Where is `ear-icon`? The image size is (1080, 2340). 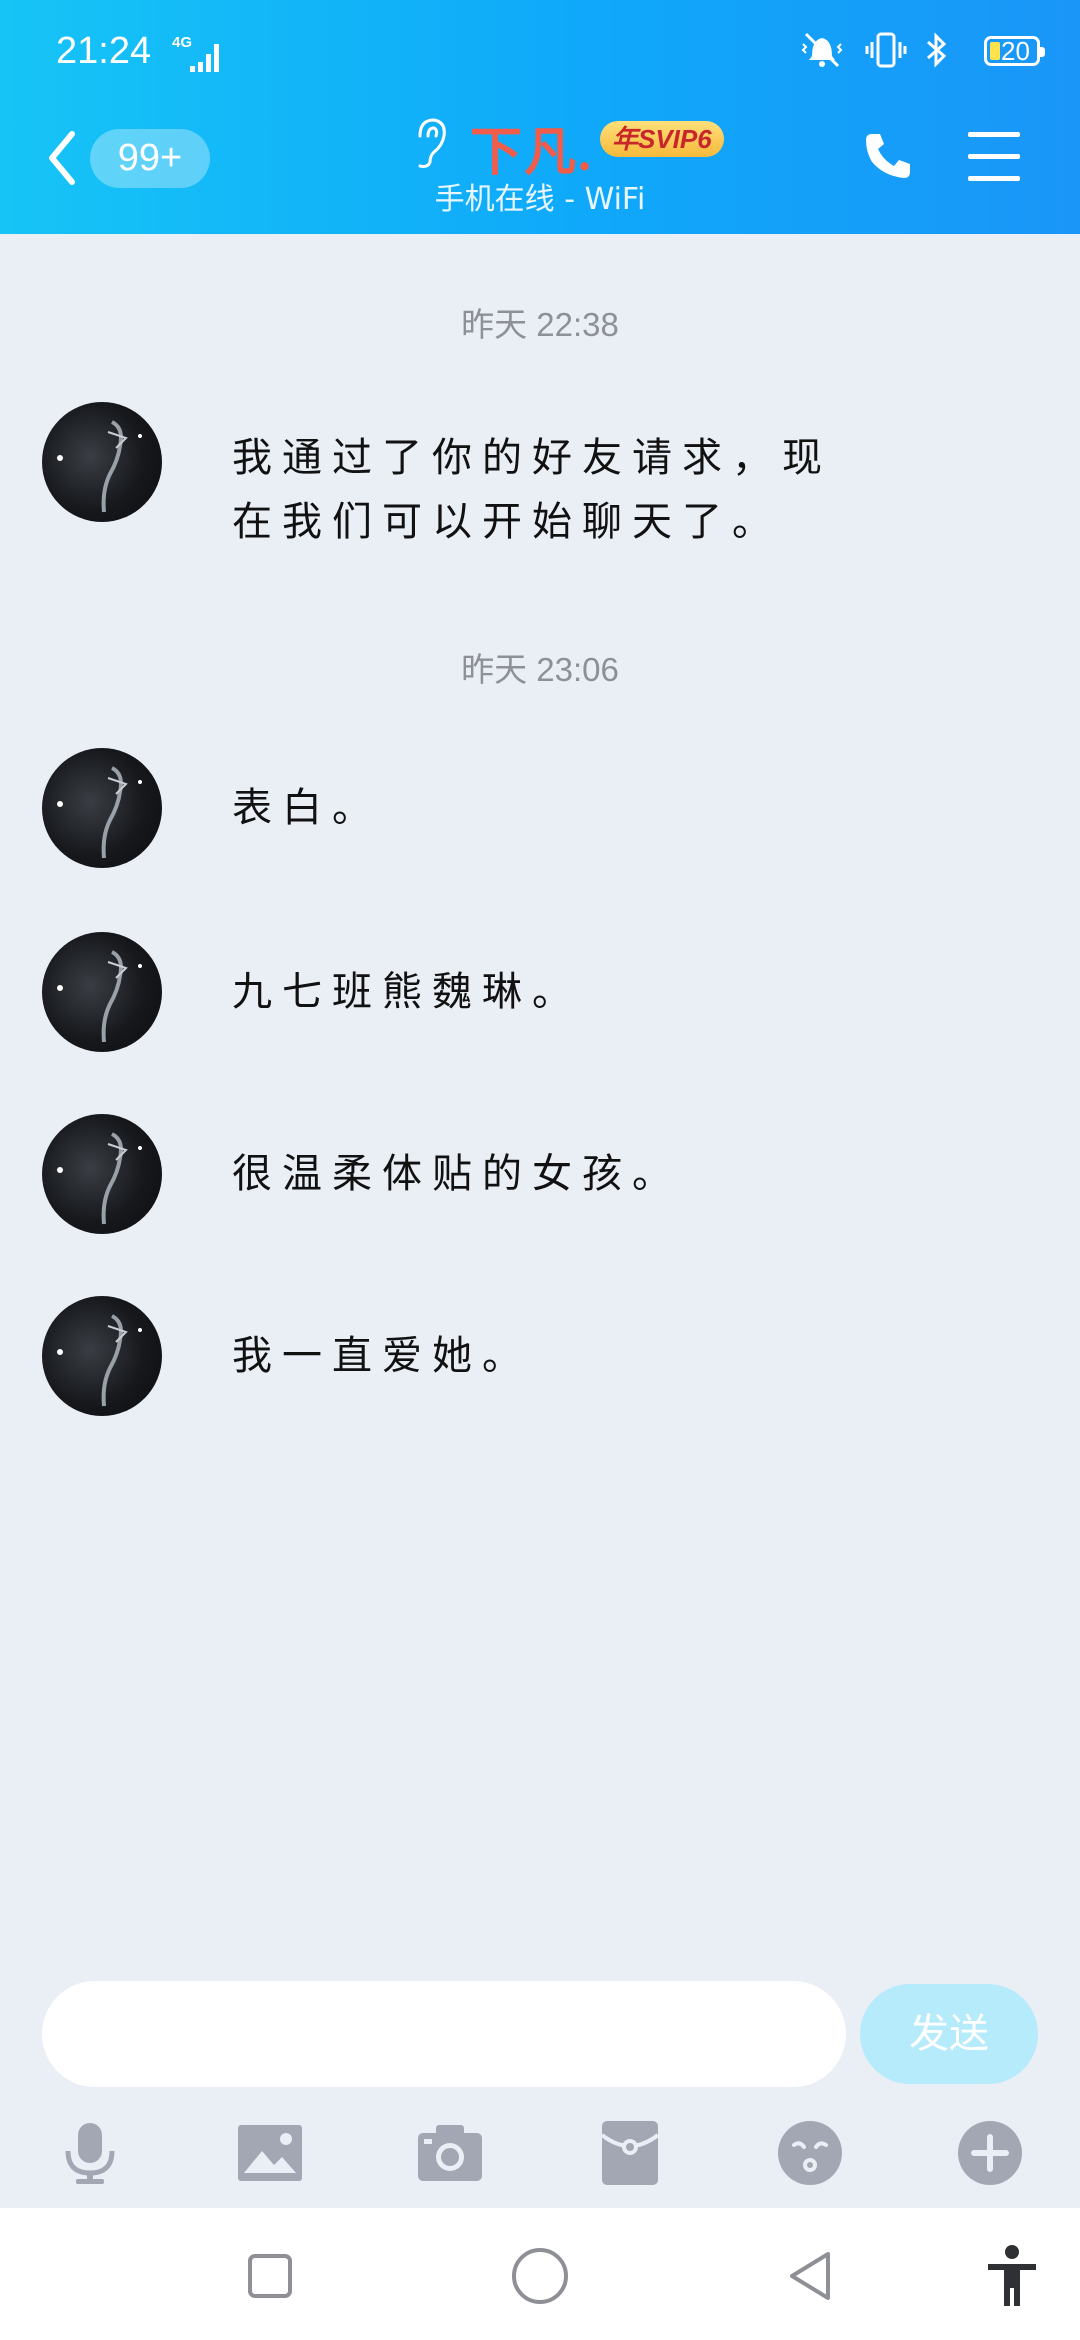
ear-icon is located at coordinates (430, 143).